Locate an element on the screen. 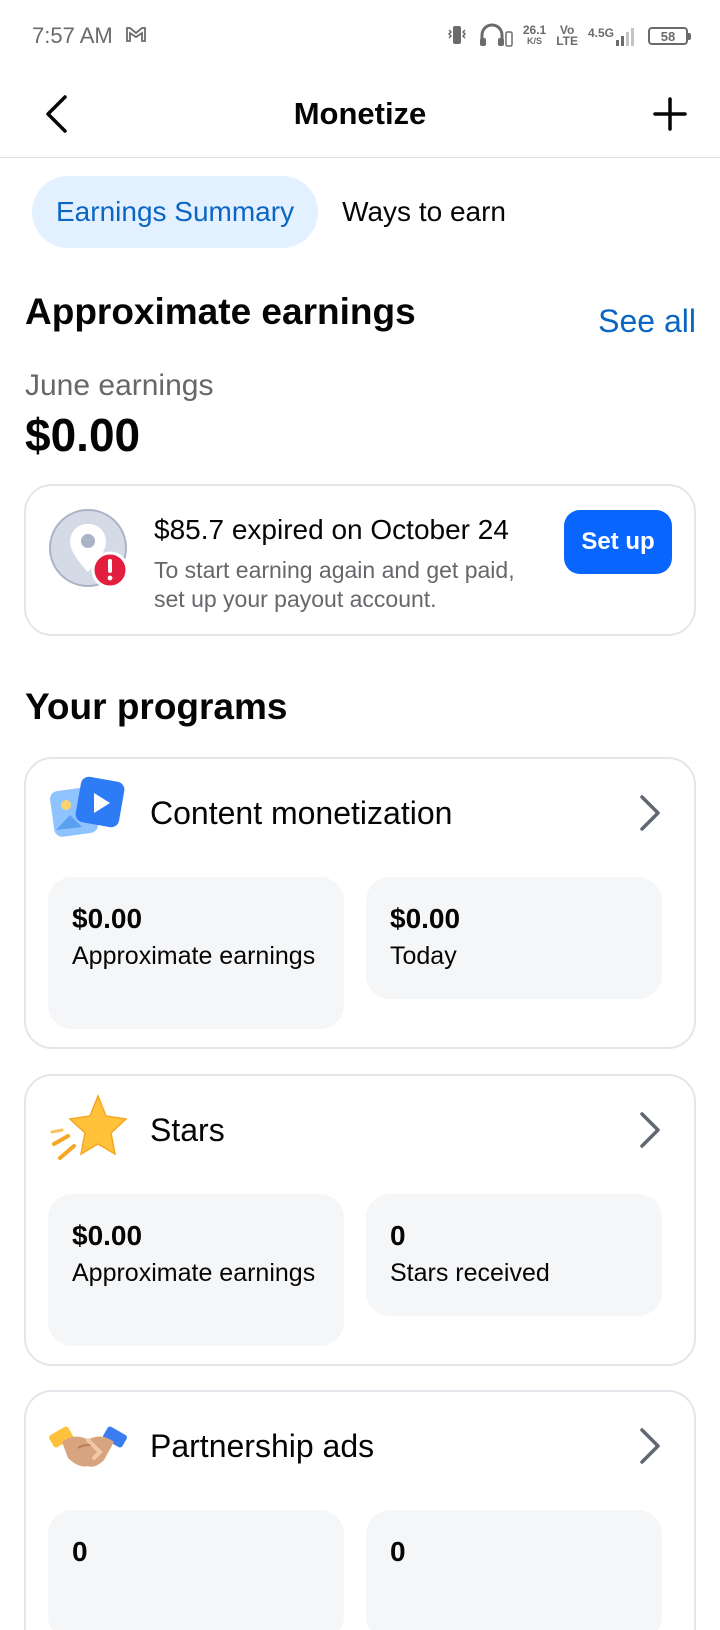 Image resolution: width=720 pixels, height=1630 pixels. tab-ways-to-earn: Ways to earn is located at coordinates (436, 212).